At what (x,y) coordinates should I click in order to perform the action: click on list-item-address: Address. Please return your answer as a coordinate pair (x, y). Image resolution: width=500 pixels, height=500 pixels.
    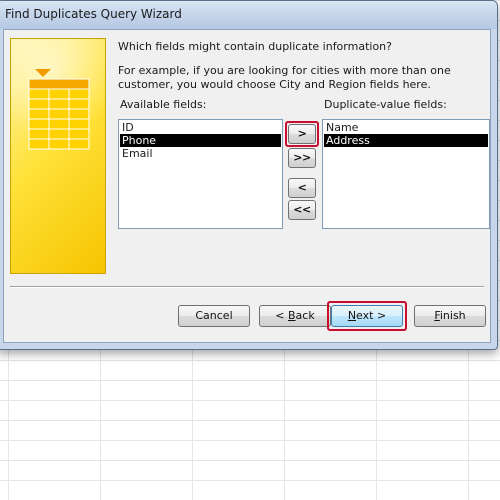
    Looking at the image, I should click on (406, 140).